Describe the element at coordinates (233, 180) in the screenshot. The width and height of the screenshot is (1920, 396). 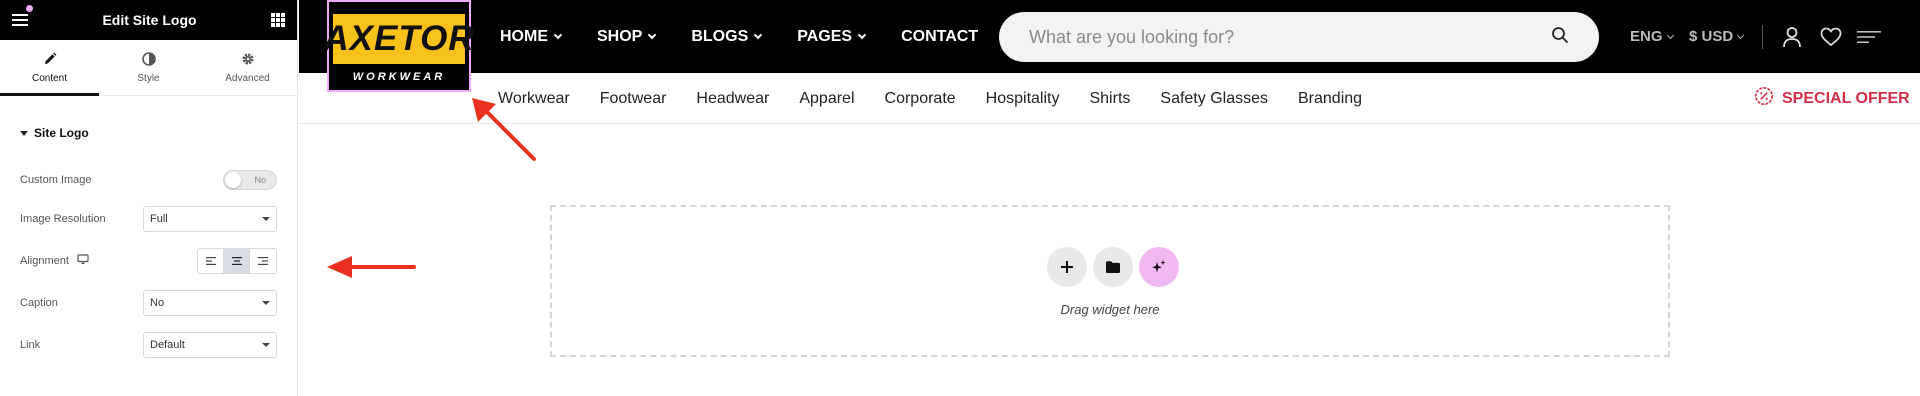
I see `toggle-knob` at that location.